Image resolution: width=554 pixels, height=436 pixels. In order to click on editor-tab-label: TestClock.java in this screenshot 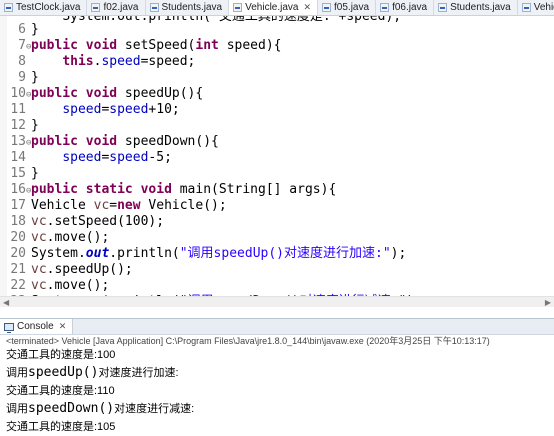, I will do `click(48, 7)`.